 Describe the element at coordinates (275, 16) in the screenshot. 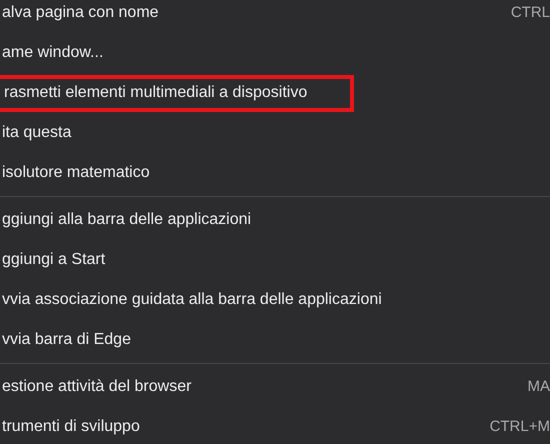

I see `menu-item: alva pagina con nome CTRL` at that location.